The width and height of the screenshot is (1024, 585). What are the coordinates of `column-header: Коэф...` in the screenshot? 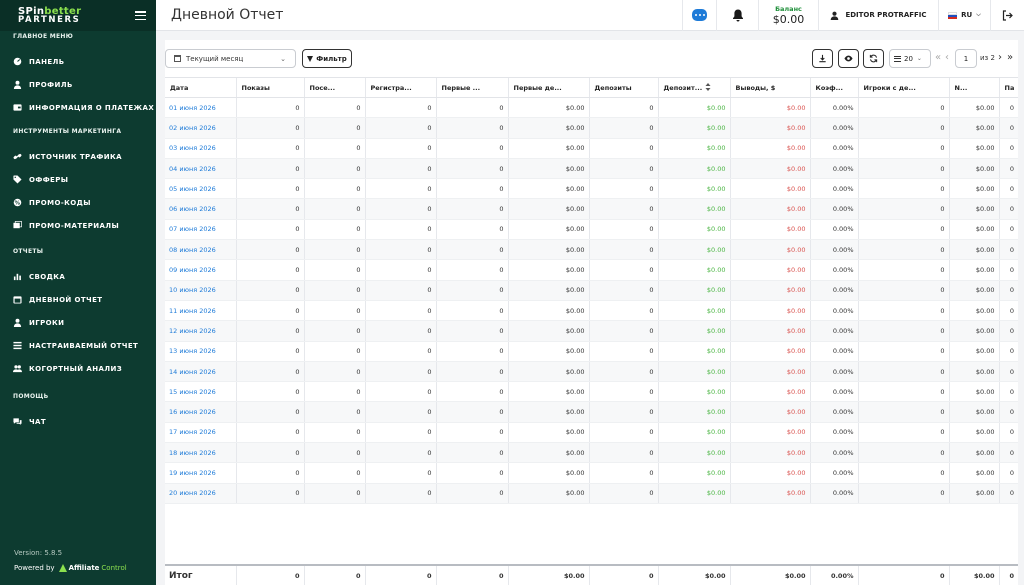 It's located at (833, 87).